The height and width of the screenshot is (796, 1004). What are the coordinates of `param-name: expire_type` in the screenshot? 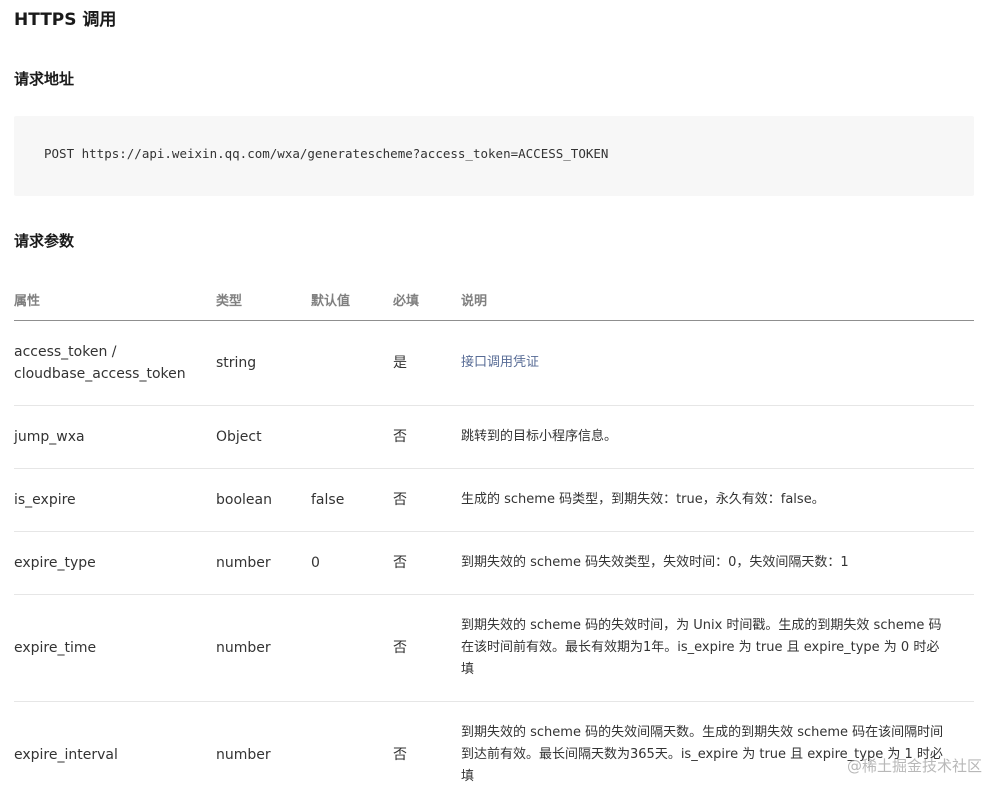 It's located at (115, 563).